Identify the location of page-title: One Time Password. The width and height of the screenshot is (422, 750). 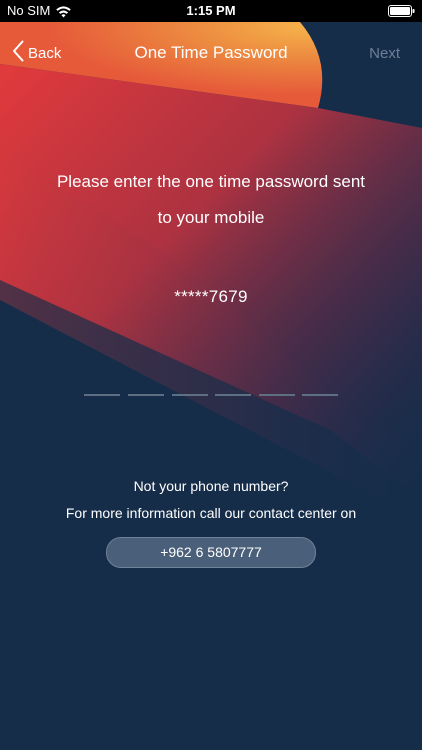
(211, 52).